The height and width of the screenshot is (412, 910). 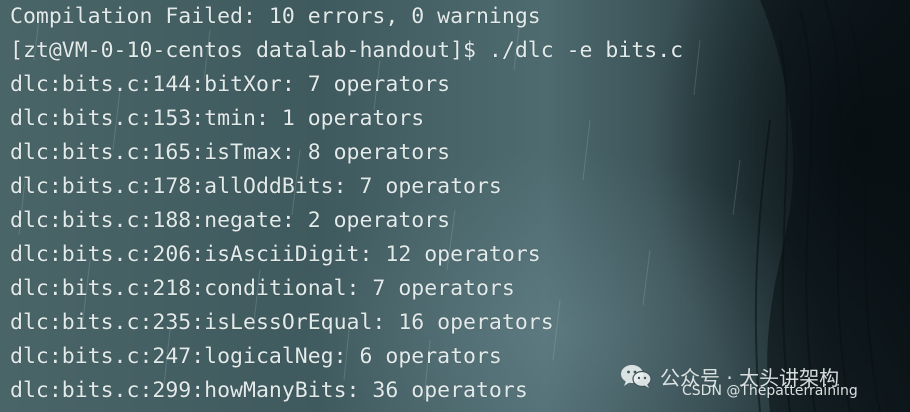 I want to click on output-line-logicalneg: dlc:bits.c:247:logicalNeg: 6 operators, so click(x=256, y=356).